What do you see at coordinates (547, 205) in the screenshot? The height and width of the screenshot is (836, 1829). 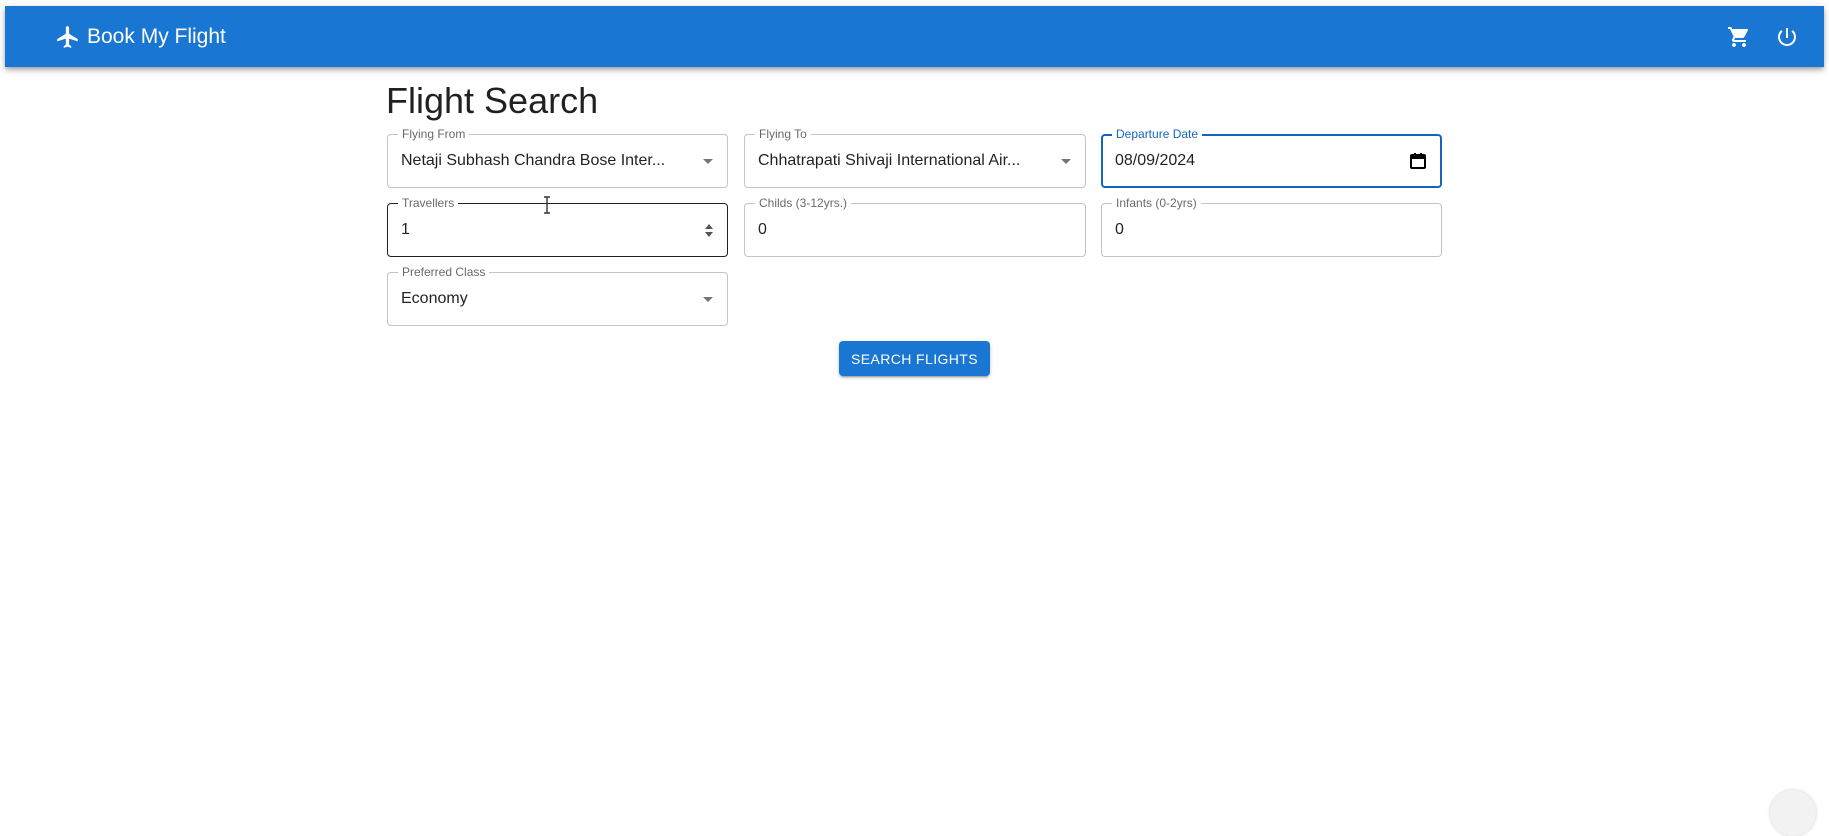 I see `text-cursor-icon` at bounding box center [547, 205].